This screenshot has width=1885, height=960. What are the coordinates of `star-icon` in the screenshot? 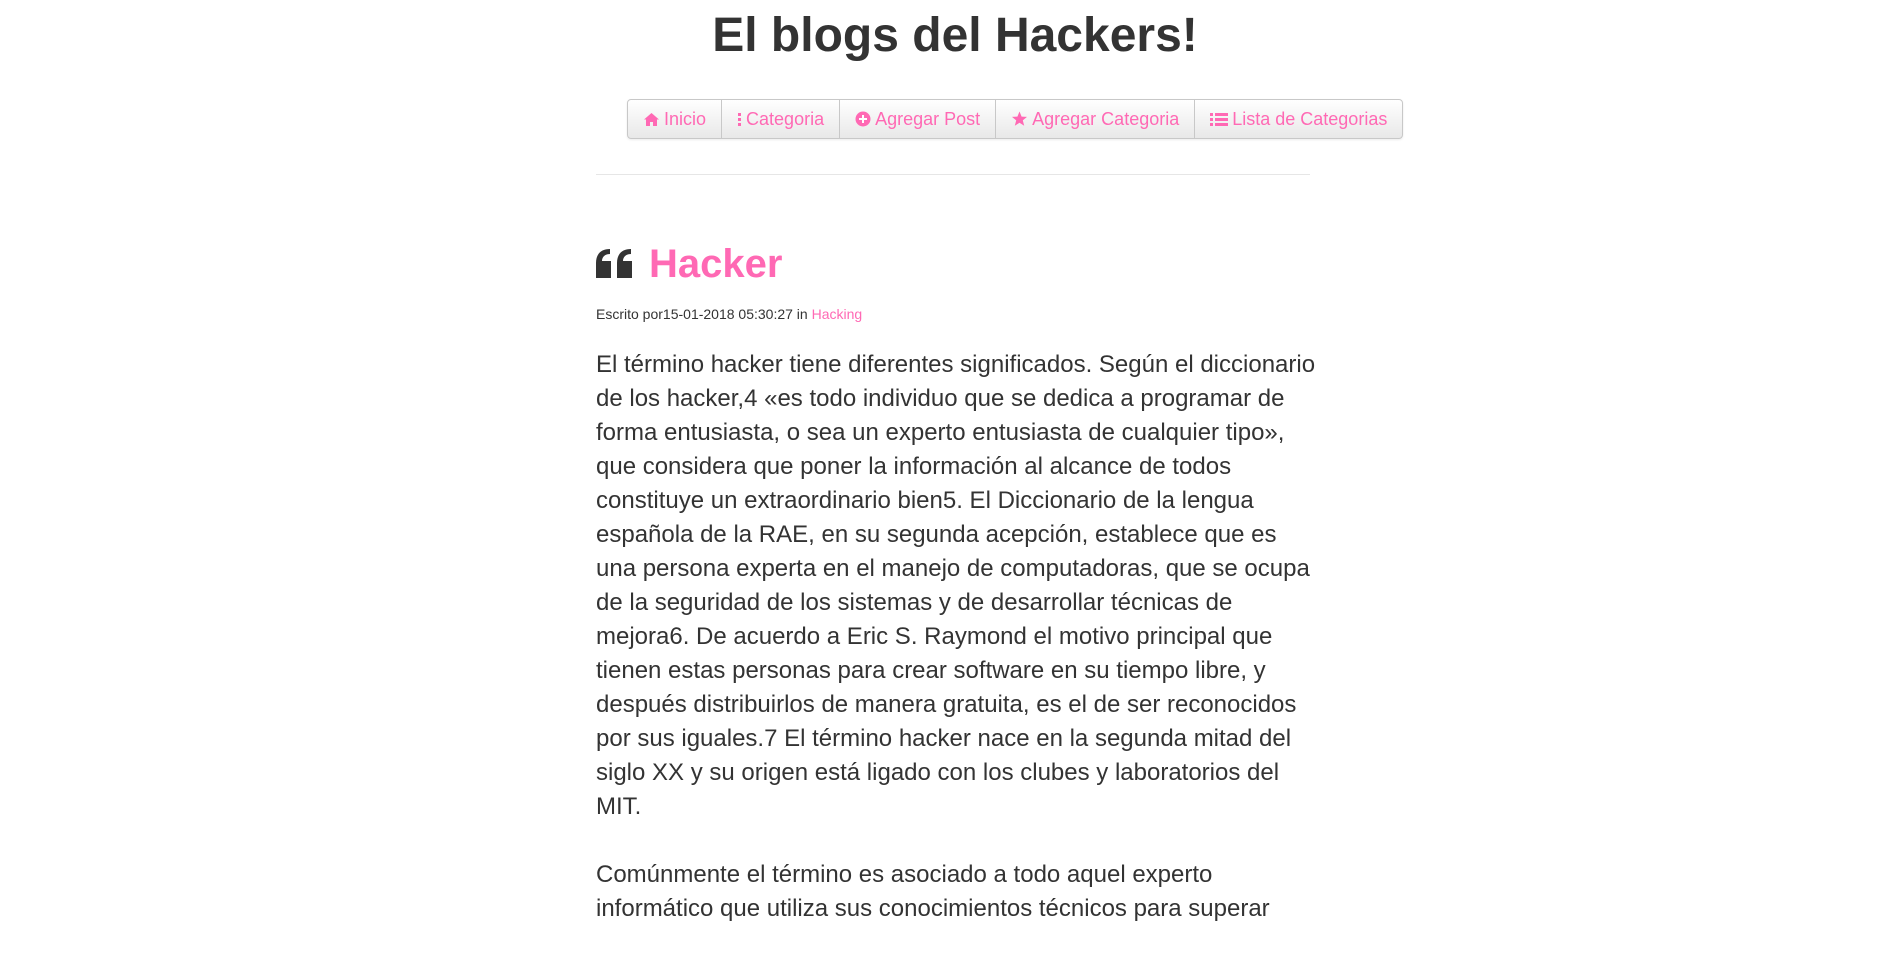 It's located at (1019, 119).